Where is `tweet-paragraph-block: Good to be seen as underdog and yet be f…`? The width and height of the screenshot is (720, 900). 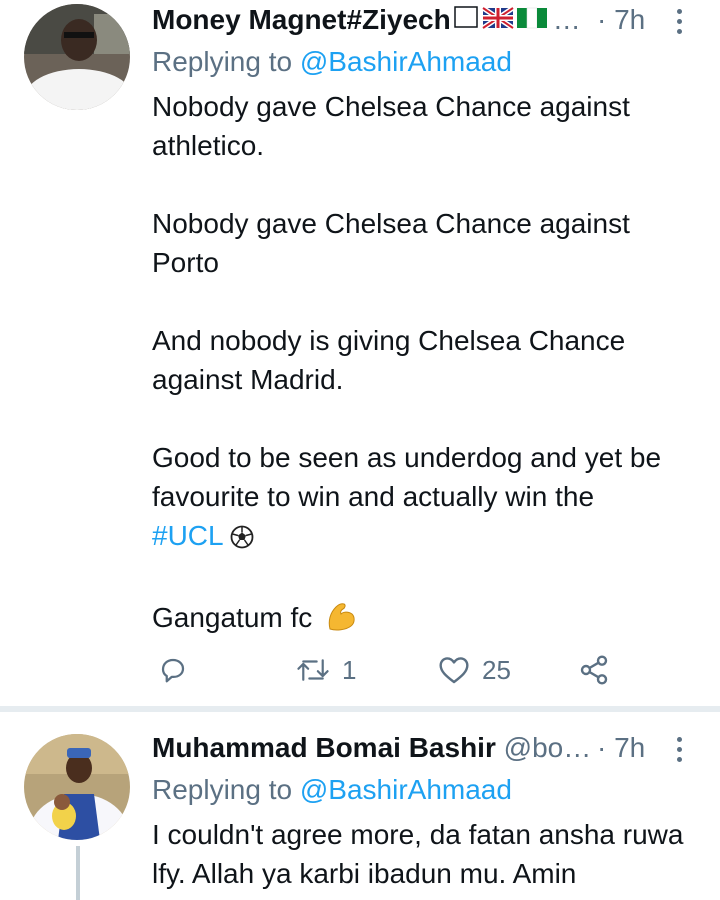 tweet-paragraph-block: Good to be seen as underdog and yet be f… is located at coordinates (427, 498).